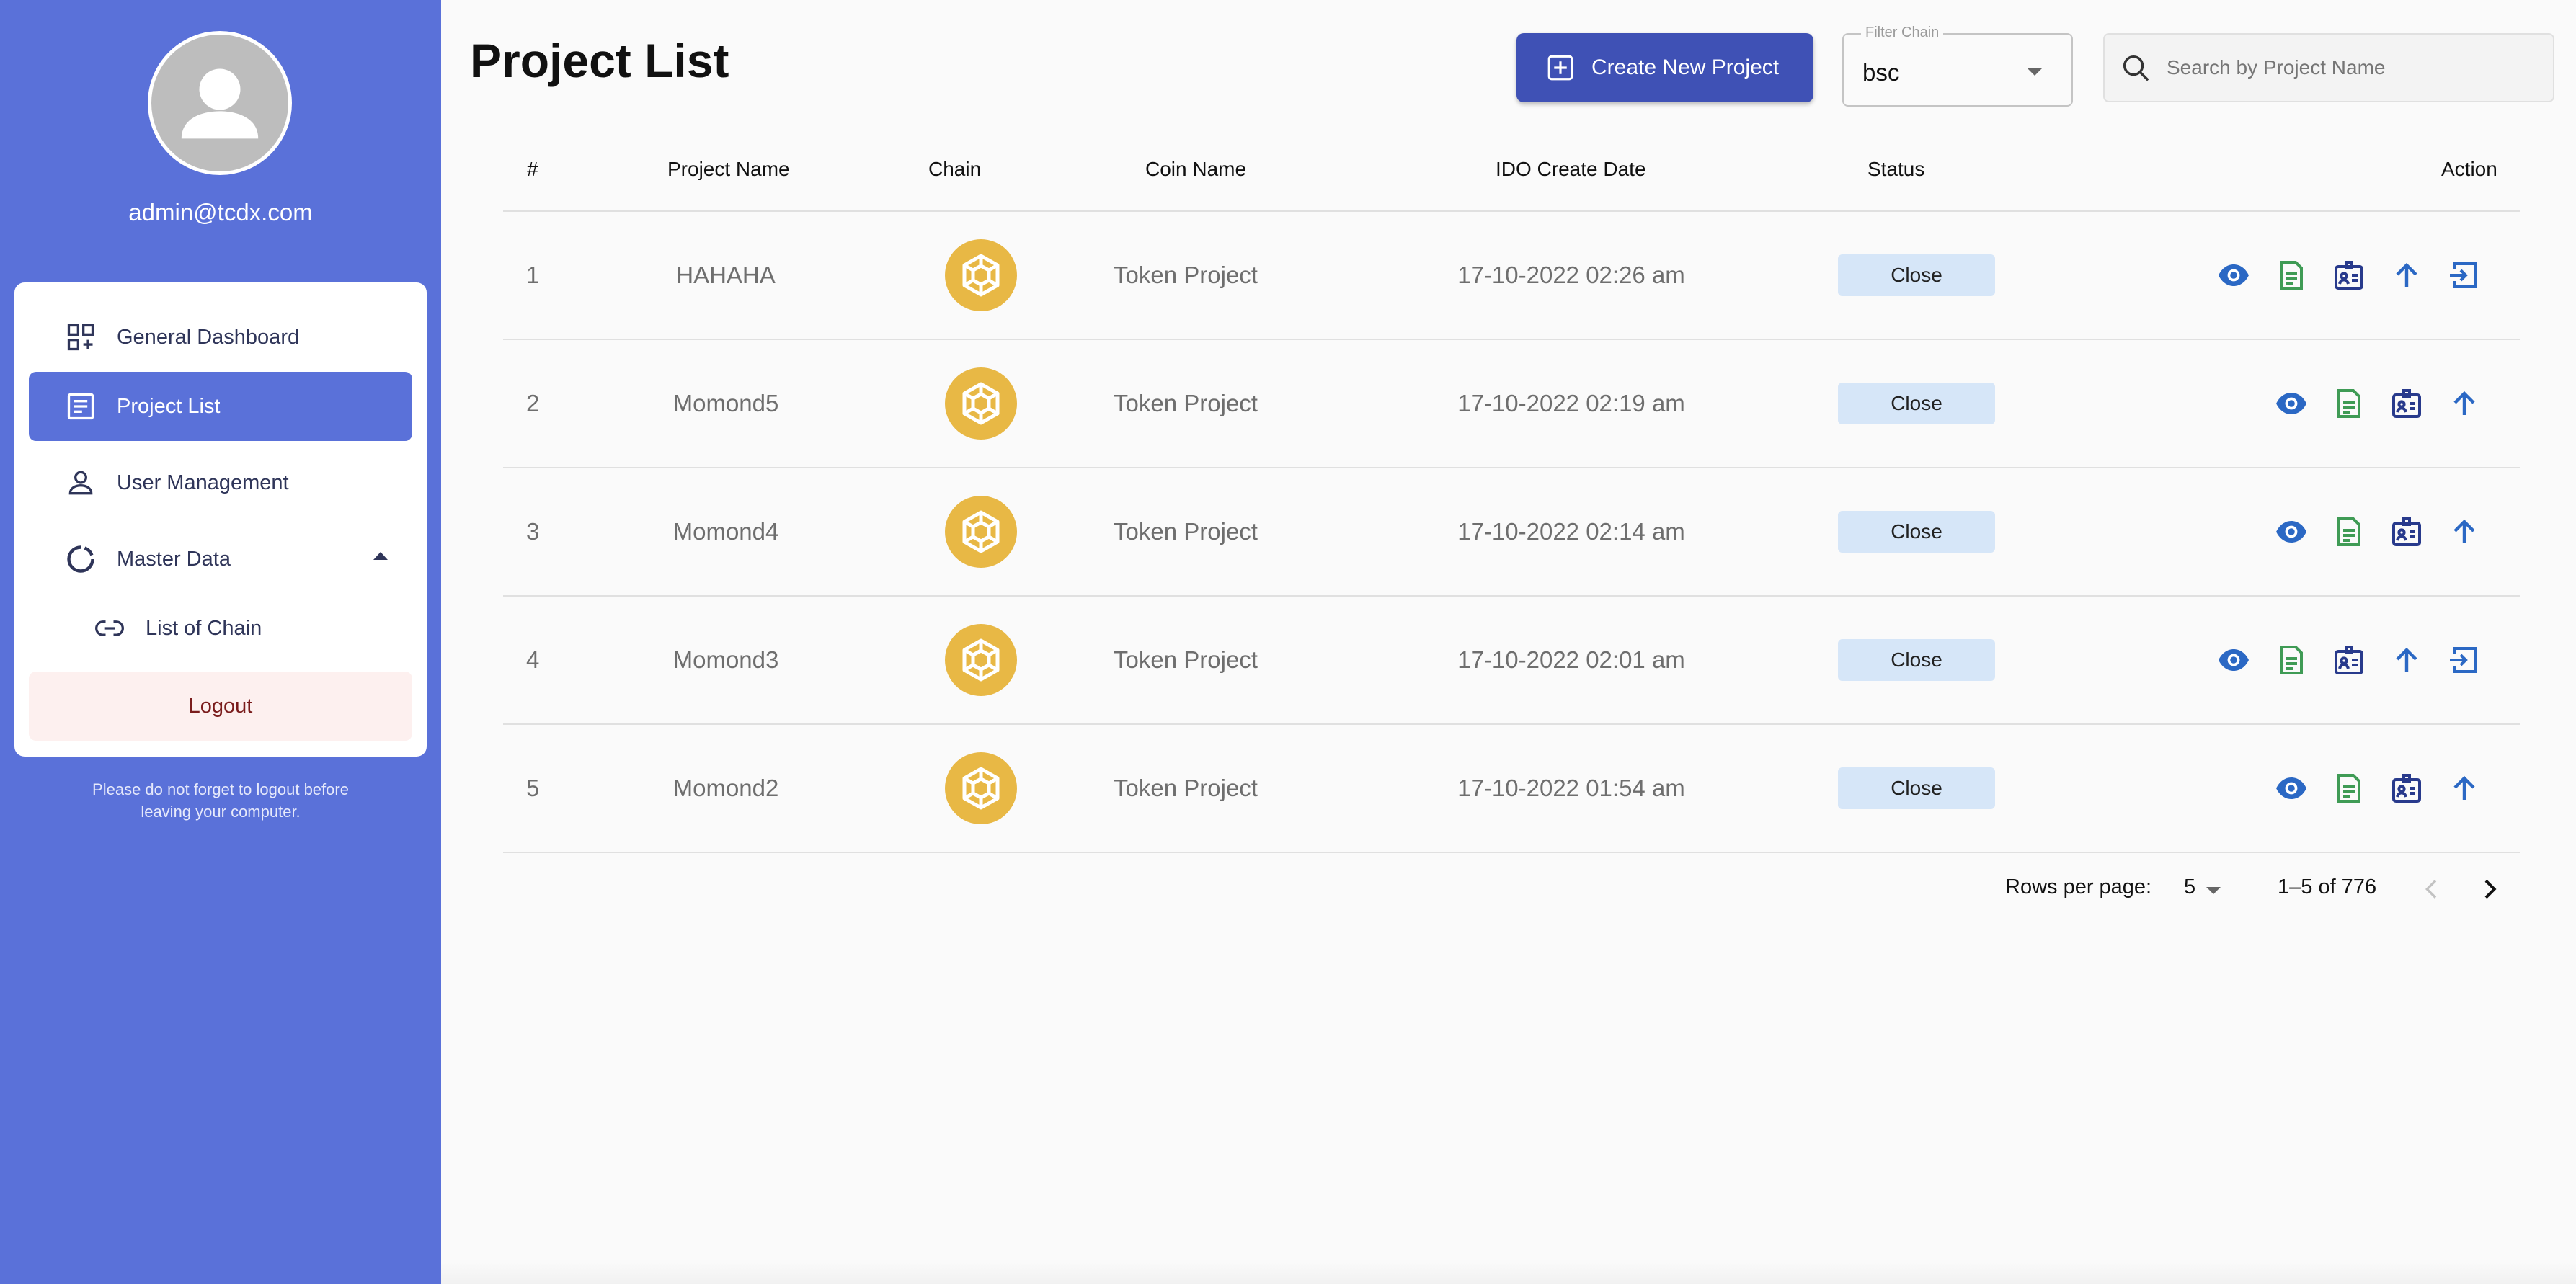 This screenshot has height=1284, width=2576. I want to click on project-name: Momond5, so click(725, 403).